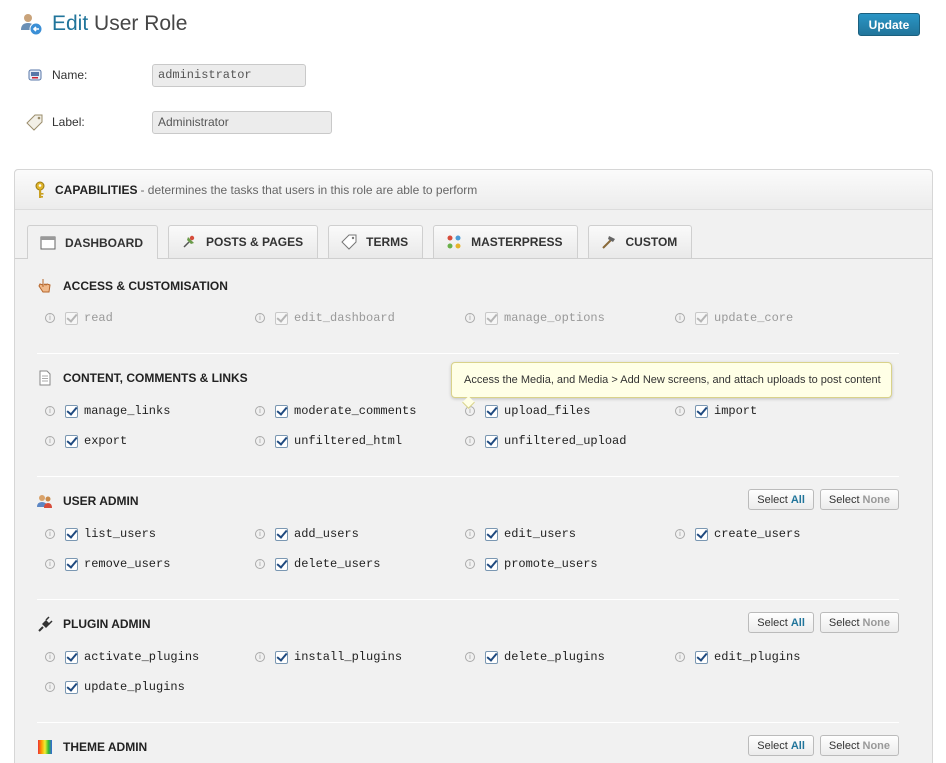  I want to click on capability-item: i remove_users, so click(150, 564).